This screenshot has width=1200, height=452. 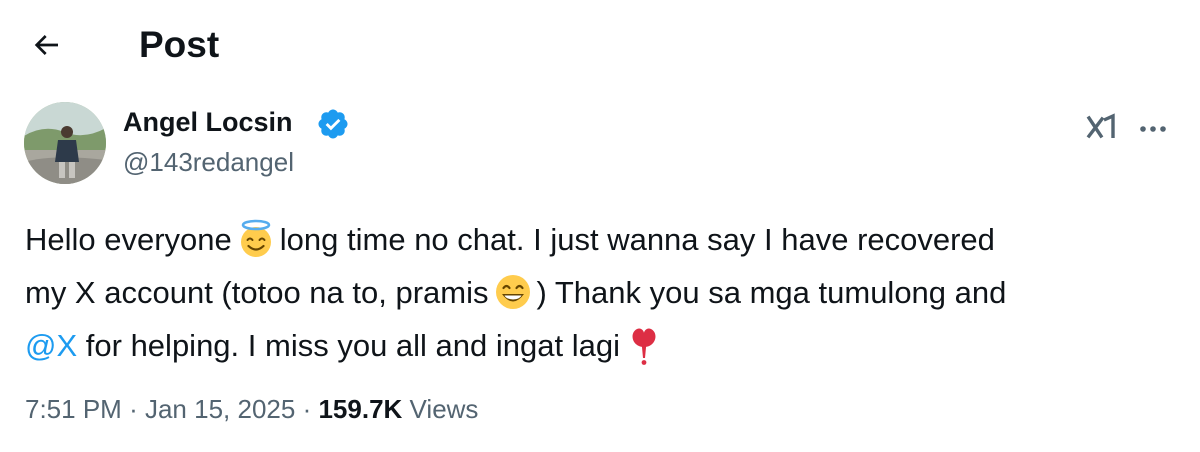 What do you see at coordinates (512, 292) in the screenshot?
I see `grinning-face-with-smiling-eyes-icon` at bounding box center [512, 292].